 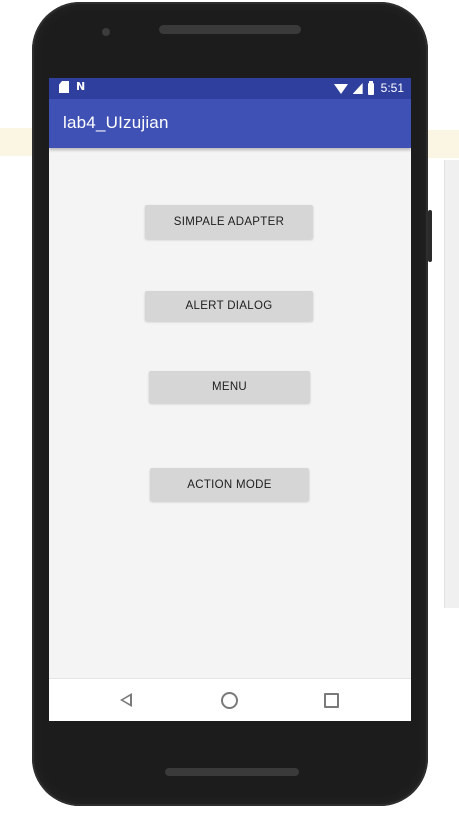 I want to click on app-toolbar: lab4_UIzujian, so click(x=230, y=123).